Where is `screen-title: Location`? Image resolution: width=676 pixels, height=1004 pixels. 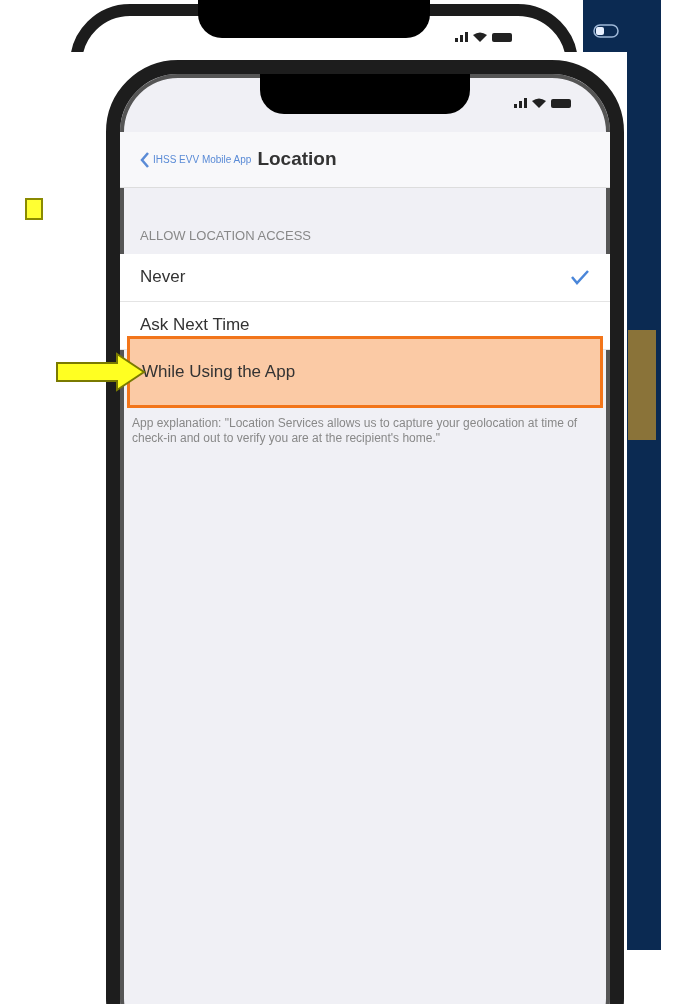
screen-title: Location is located at coordinates (297, 159).